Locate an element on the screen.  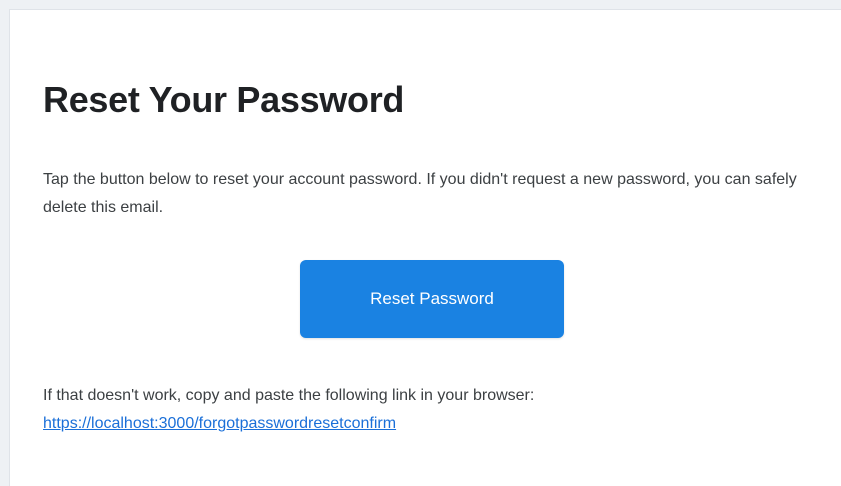
reset-password-button: Reset Password is located at coordinates (432, 299).